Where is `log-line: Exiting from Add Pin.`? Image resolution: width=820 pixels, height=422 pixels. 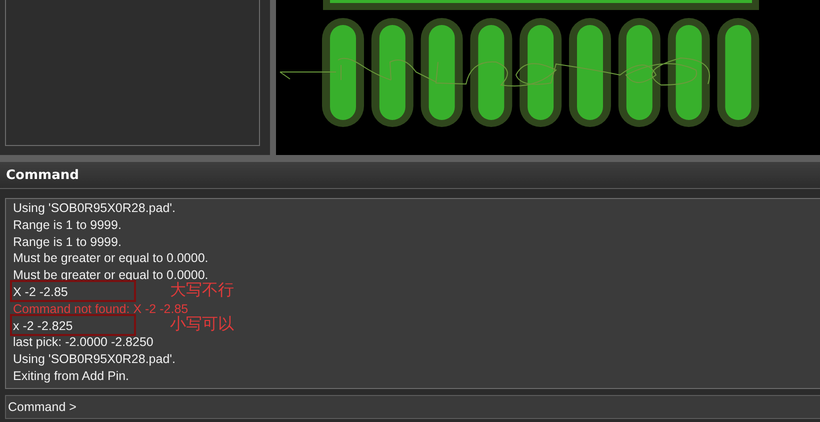 log-line: Exiting from Add Pin. is located at coordinates (71, 375).